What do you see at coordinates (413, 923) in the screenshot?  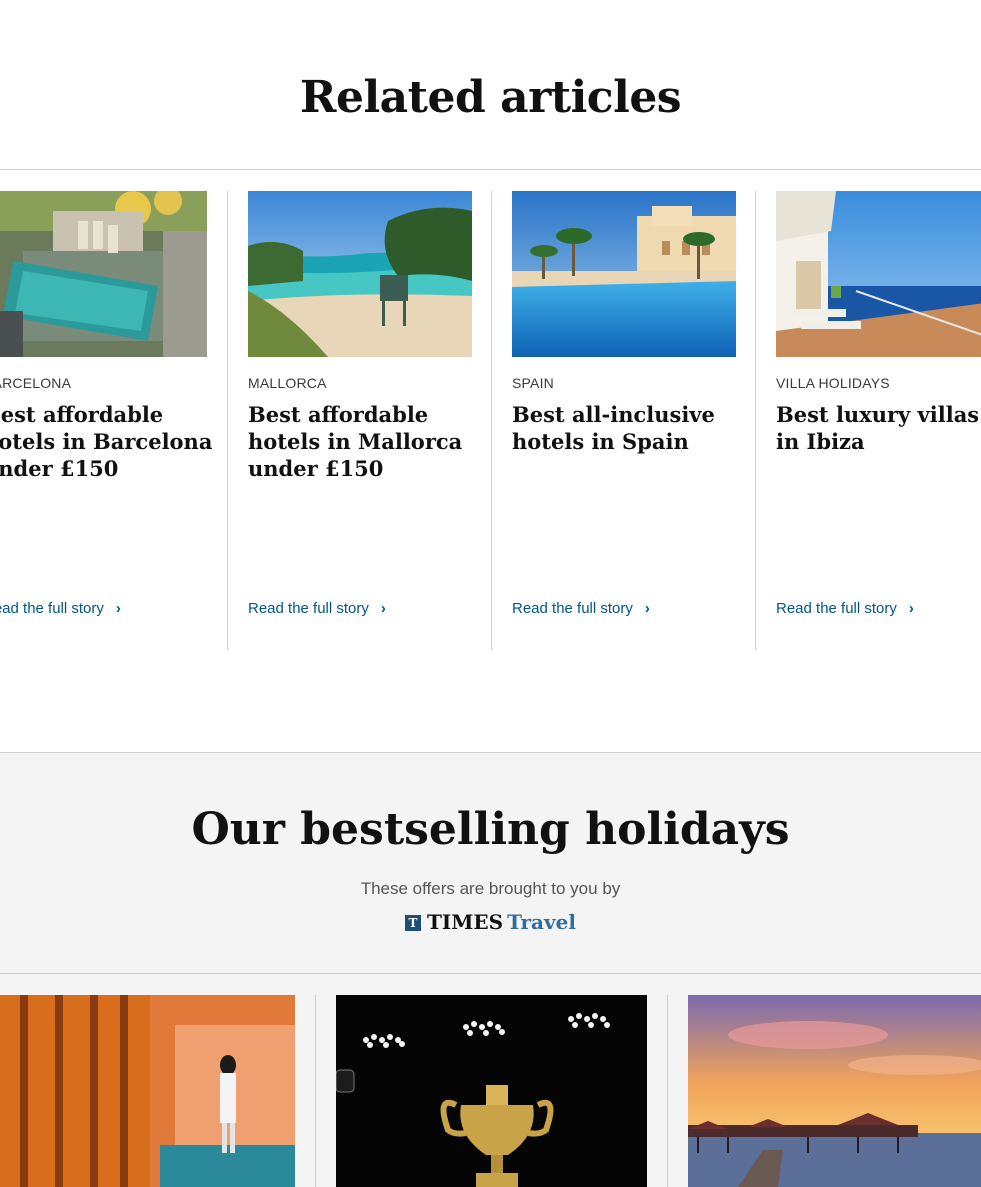 I see `times-badge-icon: T` at bounding box center [413, 923].